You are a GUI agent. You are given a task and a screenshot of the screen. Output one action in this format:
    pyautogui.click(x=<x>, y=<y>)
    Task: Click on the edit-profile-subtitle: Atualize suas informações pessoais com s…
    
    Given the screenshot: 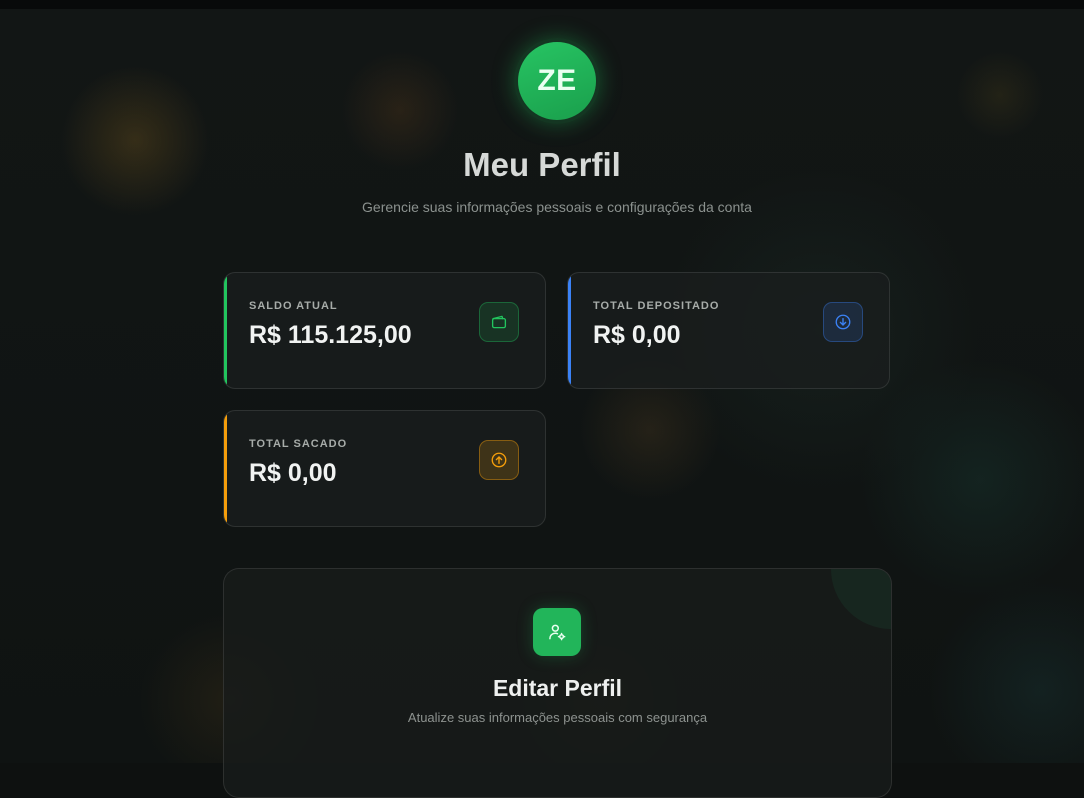 What is the action you would take?
    pyautogui.click(x=557, y=717)
    